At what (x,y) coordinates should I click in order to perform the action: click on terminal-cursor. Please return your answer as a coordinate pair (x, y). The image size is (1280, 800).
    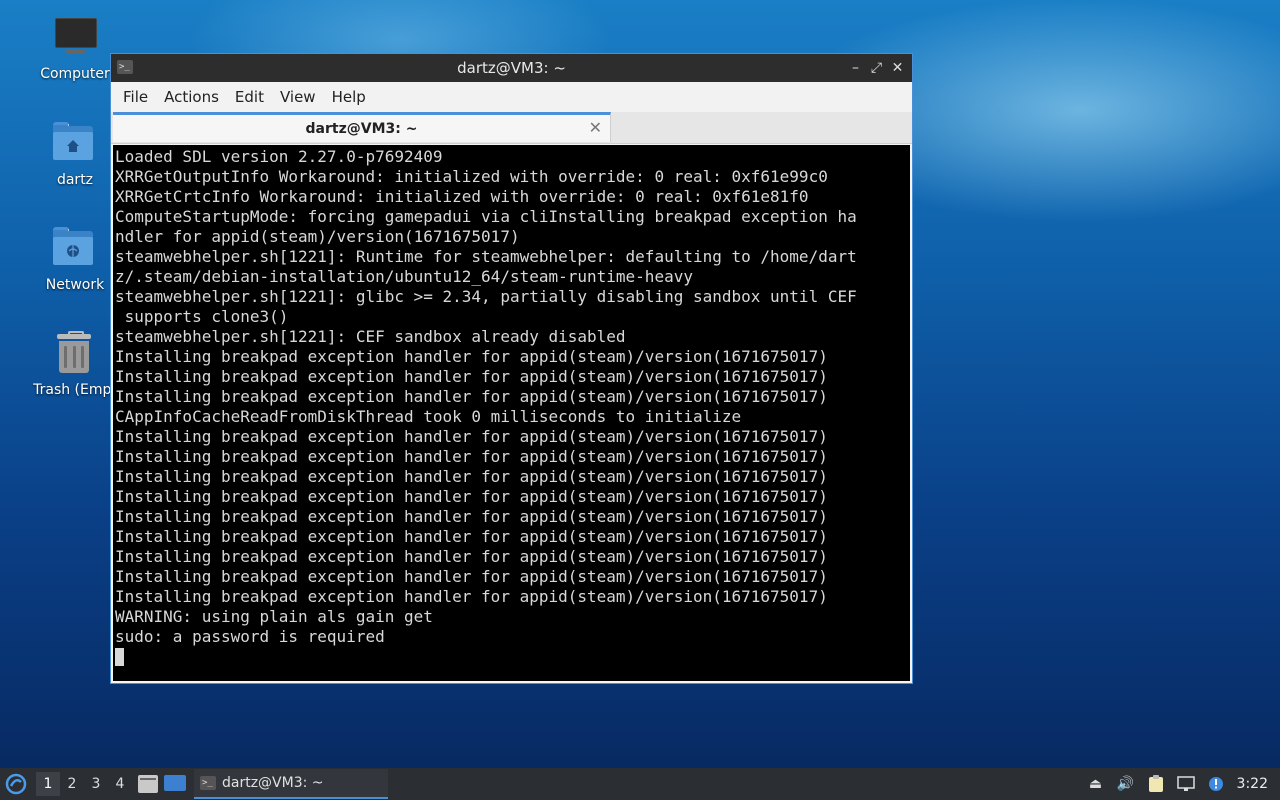
    Looking at the image, I should click on (119, 657).